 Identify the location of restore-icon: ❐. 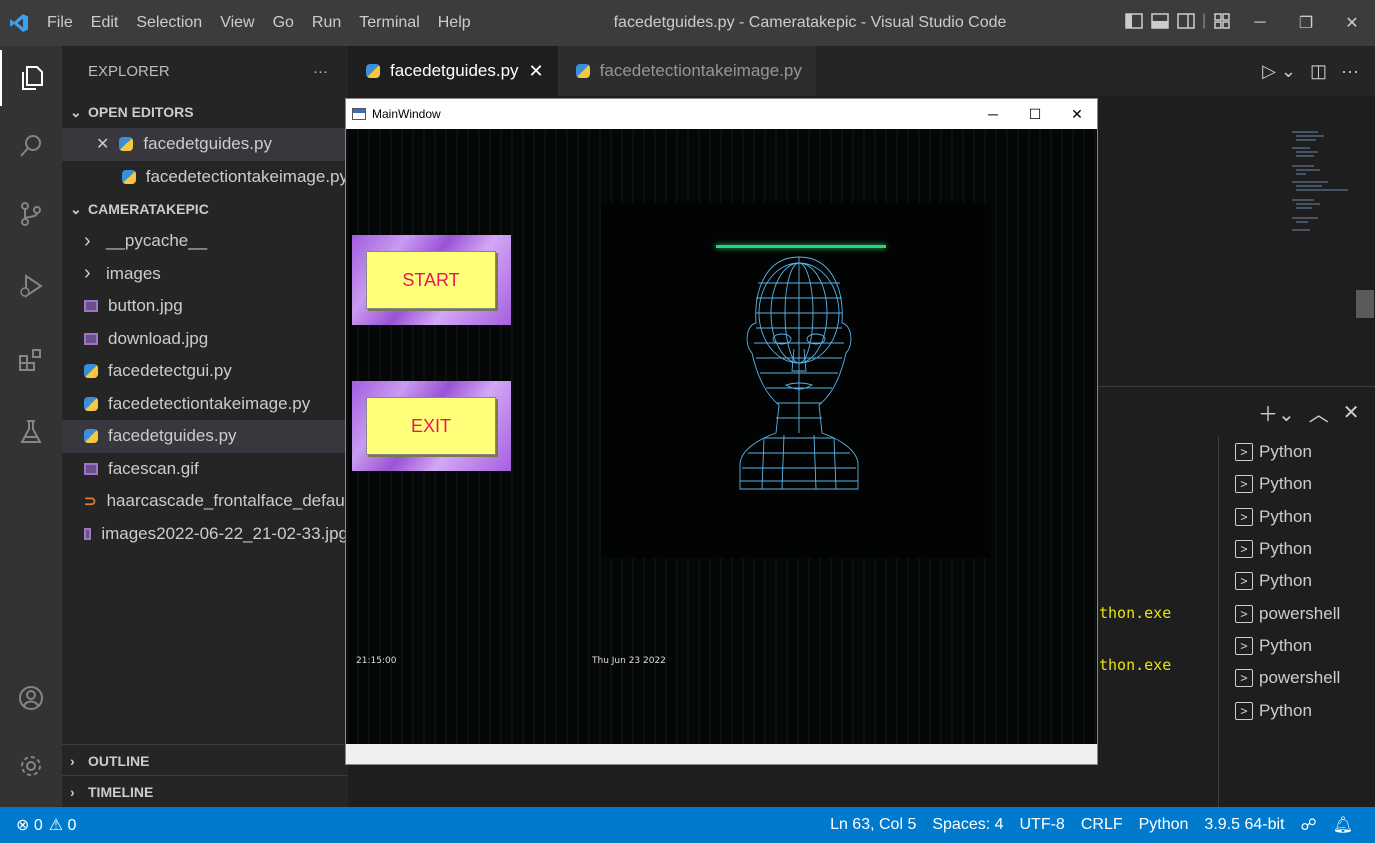
(1306, 23).